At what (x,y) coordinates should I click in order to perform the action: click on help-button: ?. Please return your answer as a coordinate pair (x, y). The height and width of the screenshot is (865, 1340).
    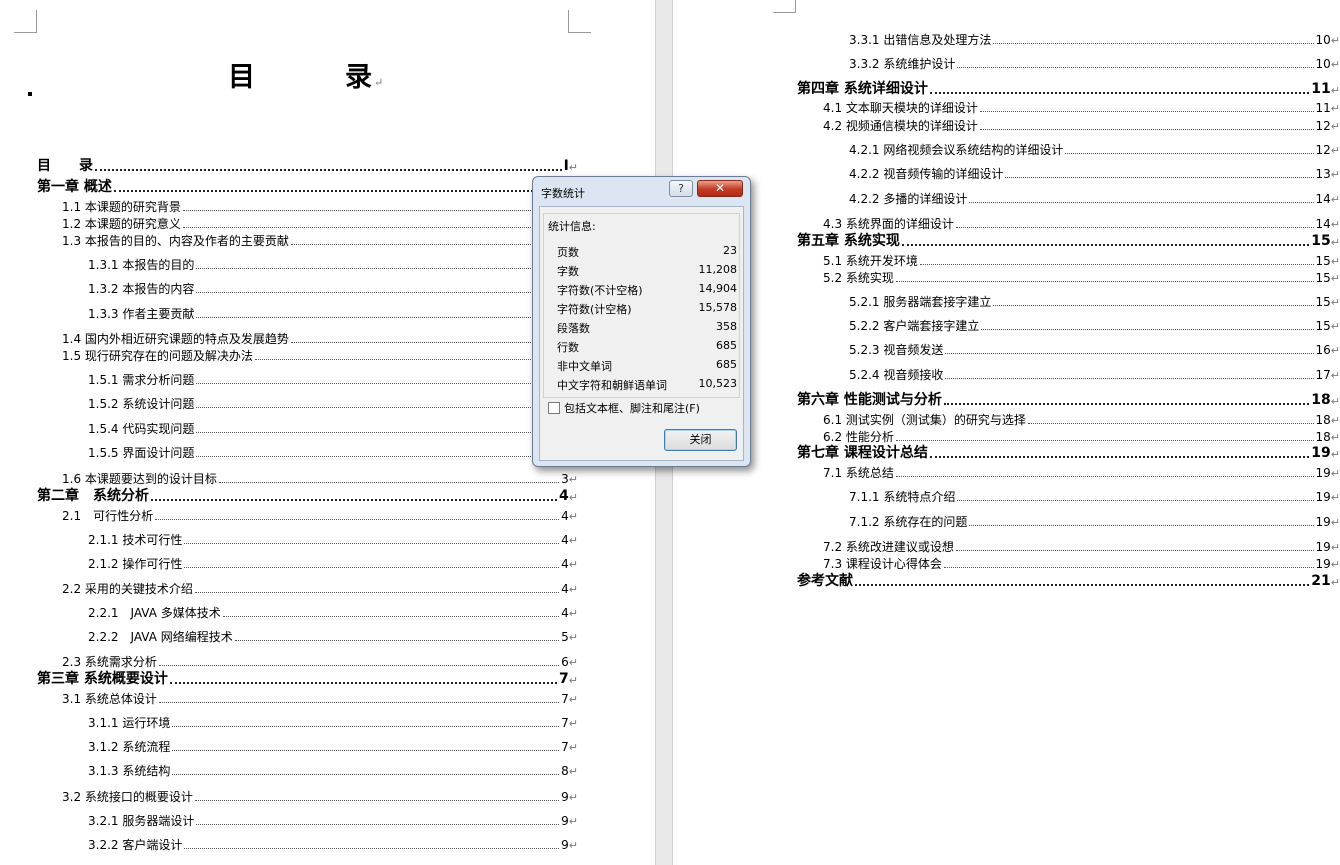
    Looking at the image, I should click on (681, 188).